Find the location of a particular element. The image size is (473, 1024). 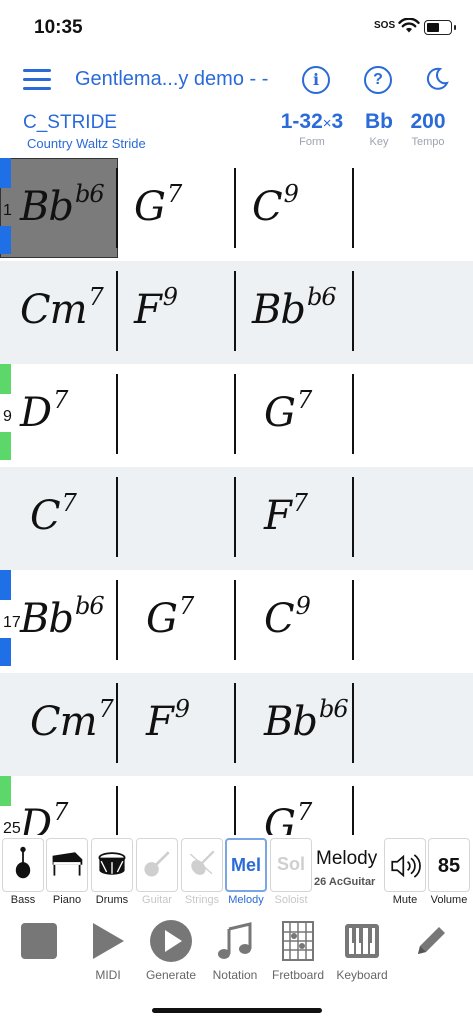

soloist-button: Sol is located at coordinates (291, 865).